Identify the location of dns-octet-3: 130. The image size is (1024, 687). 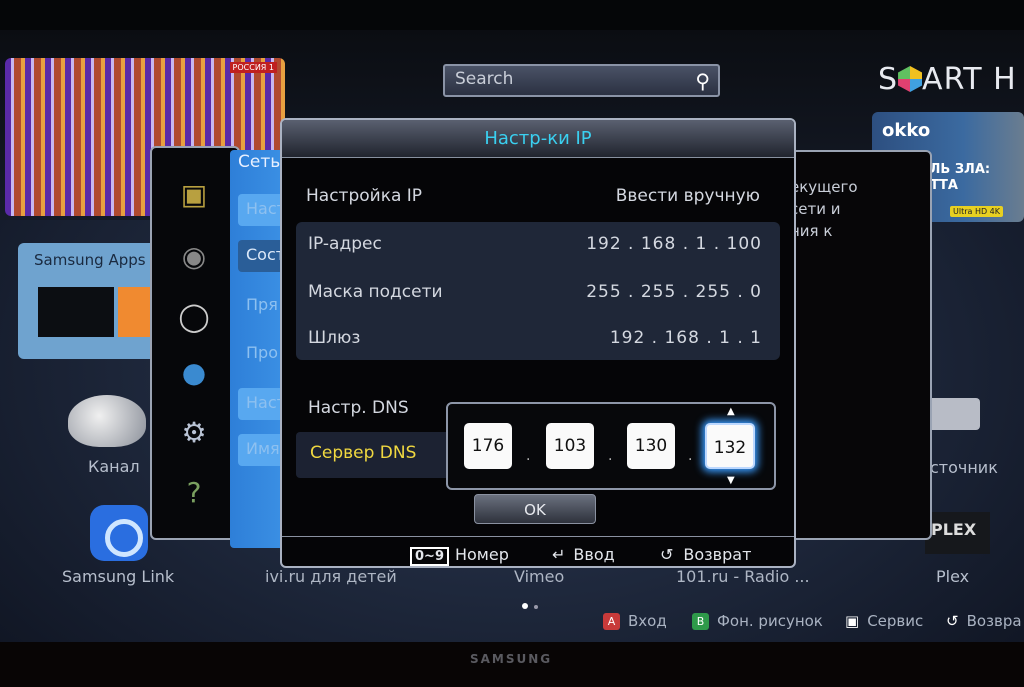
(651, 446).